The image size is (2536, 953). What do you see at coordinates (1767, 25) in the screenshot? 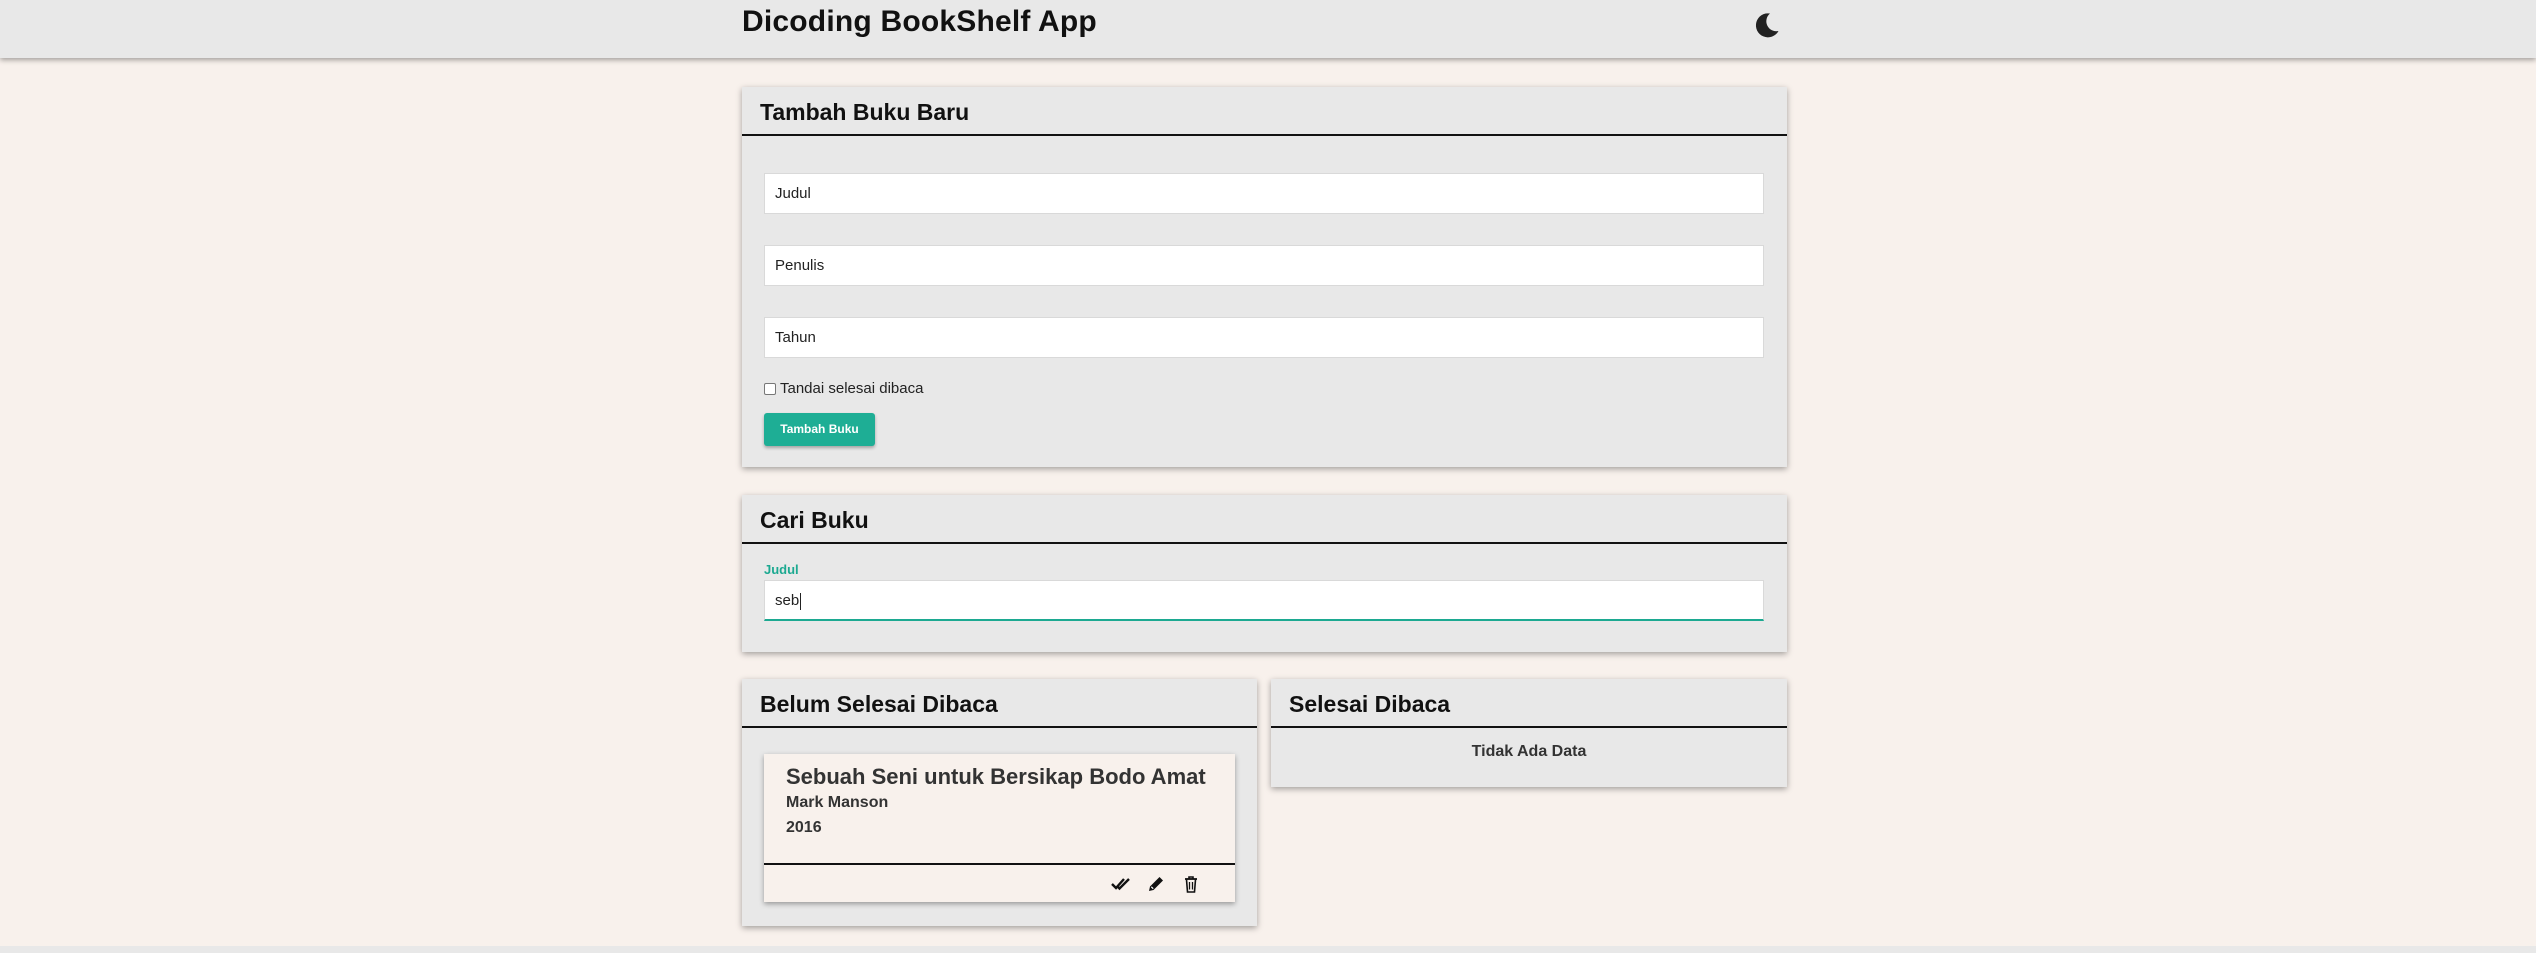
I see `moon-icon` at bounding box center [1767, 25].